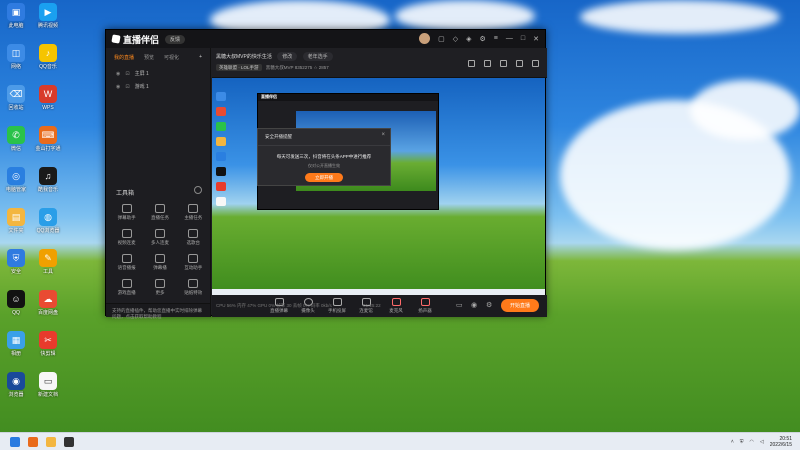 Image resolution: width=800 pixels, height=450 pixels. I want to click on layout-icon, so click(471, 63).